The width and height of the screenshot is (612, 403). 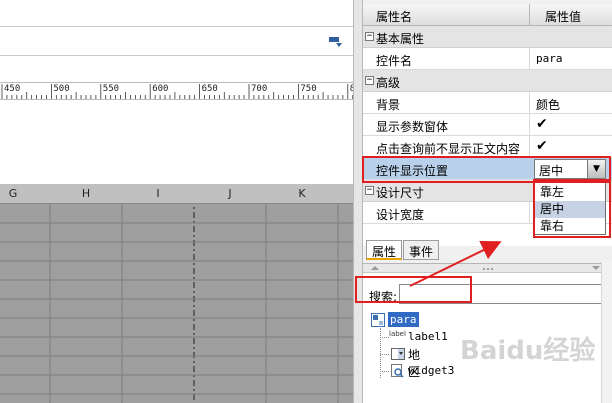 I want to click on ruler-label: 650, so click(x=209, y=89).